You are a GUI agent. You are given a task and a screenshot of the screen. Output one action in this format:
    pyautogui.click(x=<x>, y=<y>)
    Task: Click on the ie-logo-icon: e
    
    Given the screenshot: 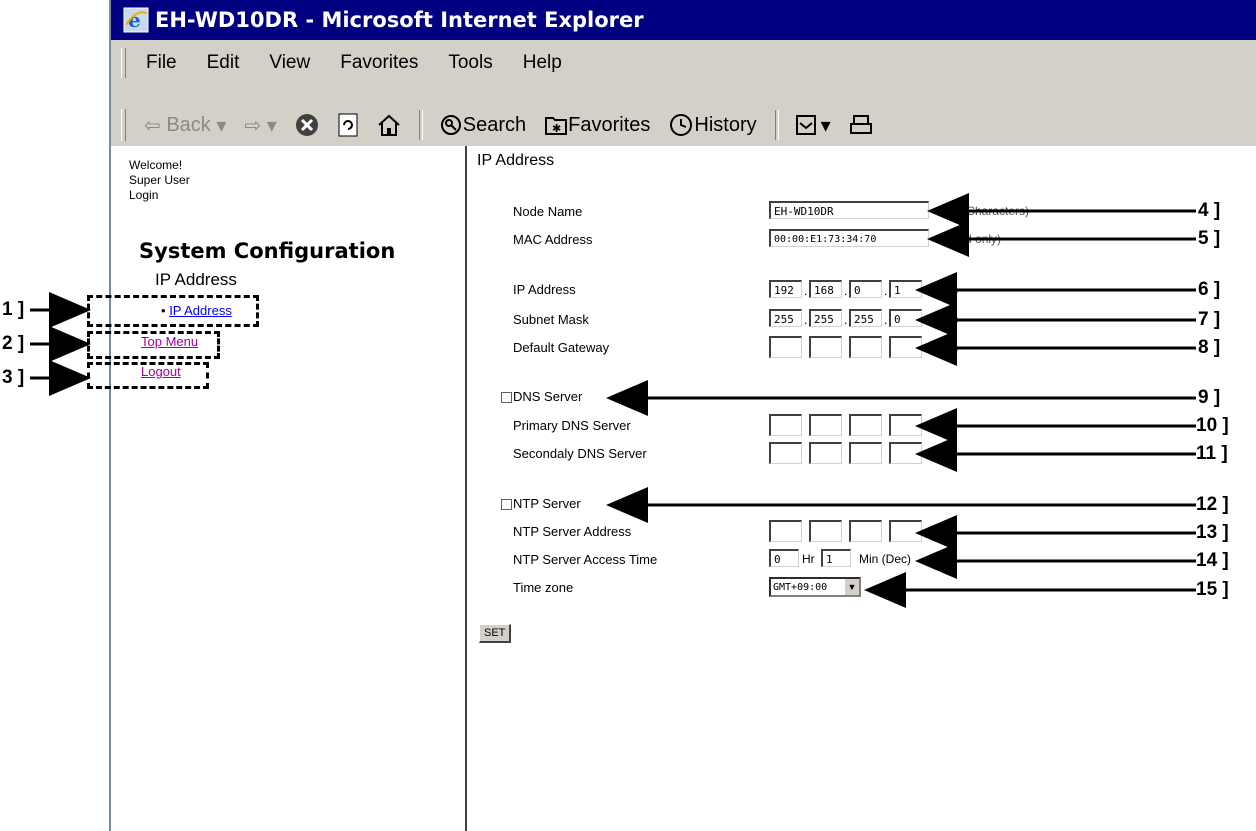 What is the action you would take?
    pyautogui.click(x=136, y=20)
    